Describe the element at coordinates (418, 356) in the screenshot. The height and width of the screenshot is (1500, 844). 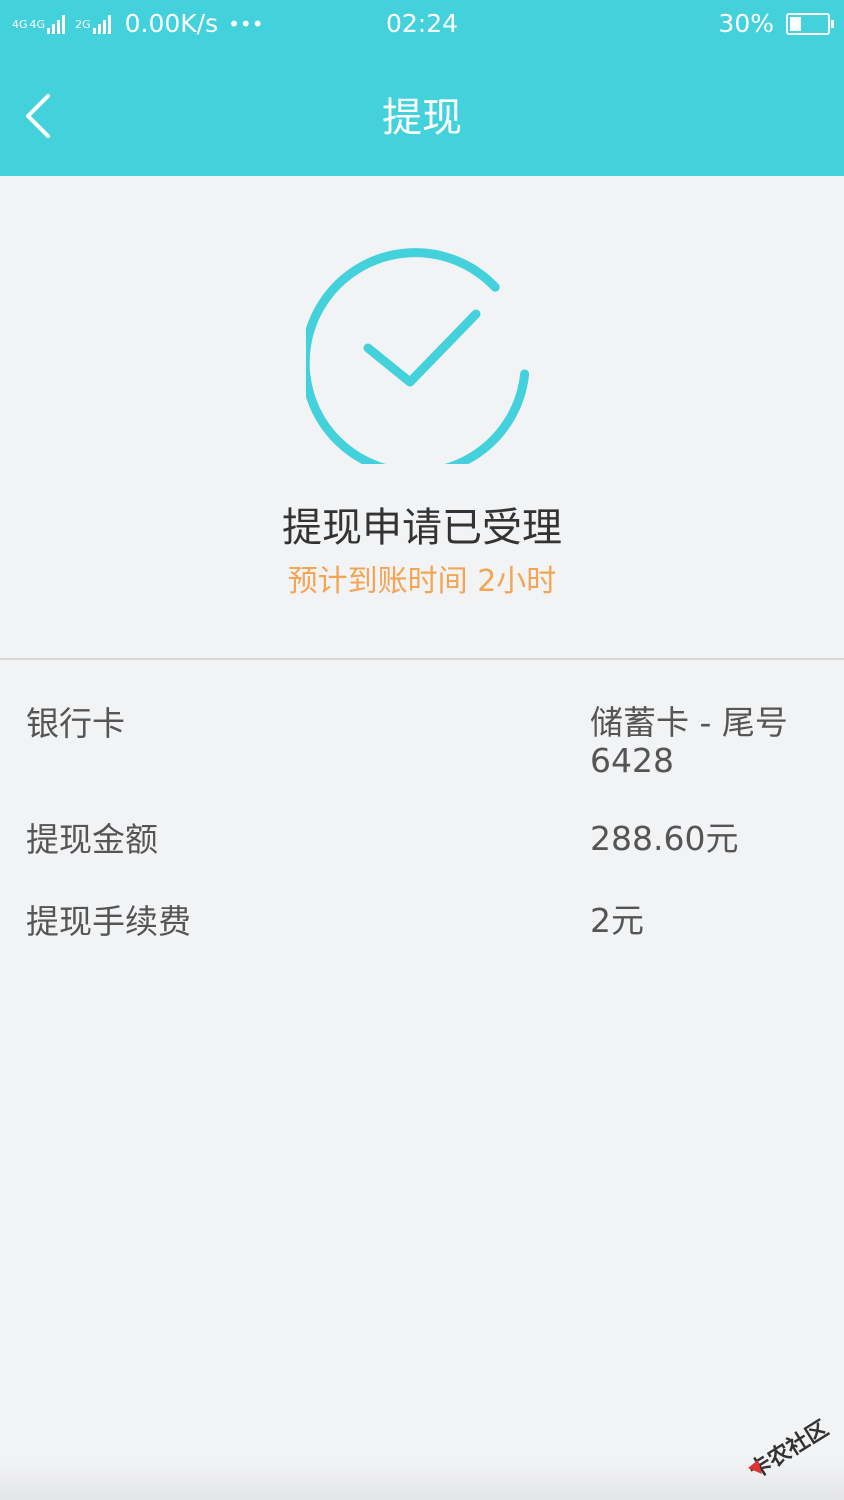
I see `check-circle-icon` at that location.